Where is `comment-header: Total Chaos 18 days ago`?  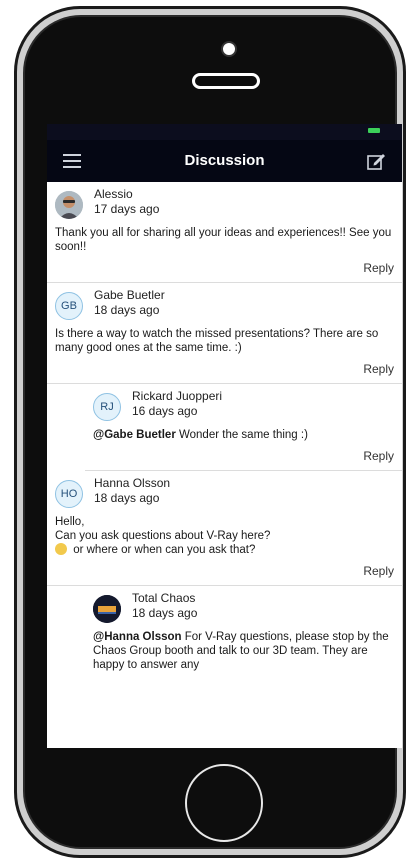 comment-header: Total Chaos 18 days ago is located at coordinates (243, 608).